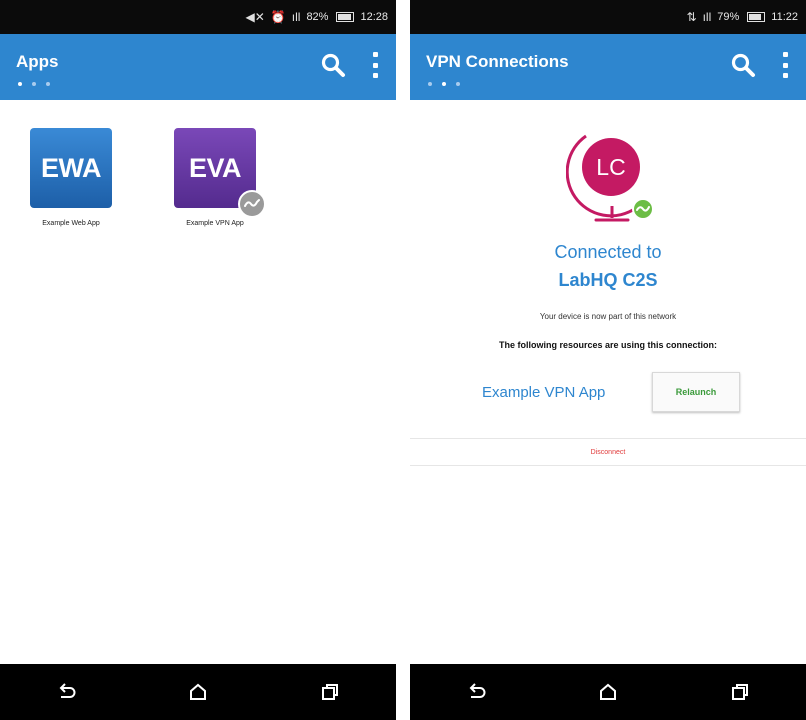 This screenshot has width=806, height=720. What do you see at coordinates (696, 392) in the screenshot?
I see `relaunch-button: Relaunch` at bounding box center [696, 392].